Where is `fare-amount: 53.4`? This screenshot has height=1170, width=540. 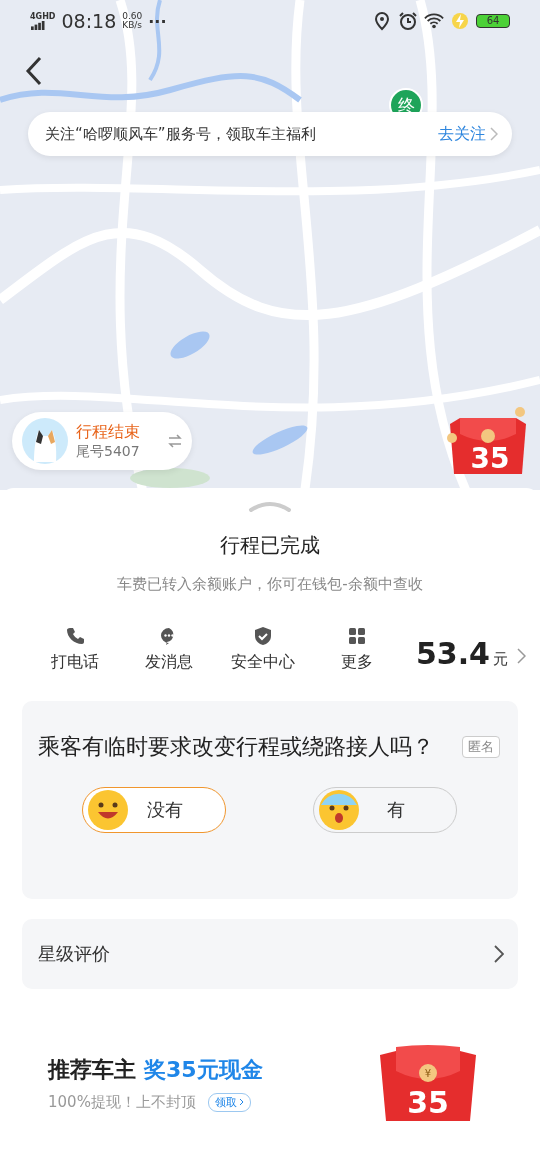
fare-amount: 53.4 is located at coordinates (452, 653).